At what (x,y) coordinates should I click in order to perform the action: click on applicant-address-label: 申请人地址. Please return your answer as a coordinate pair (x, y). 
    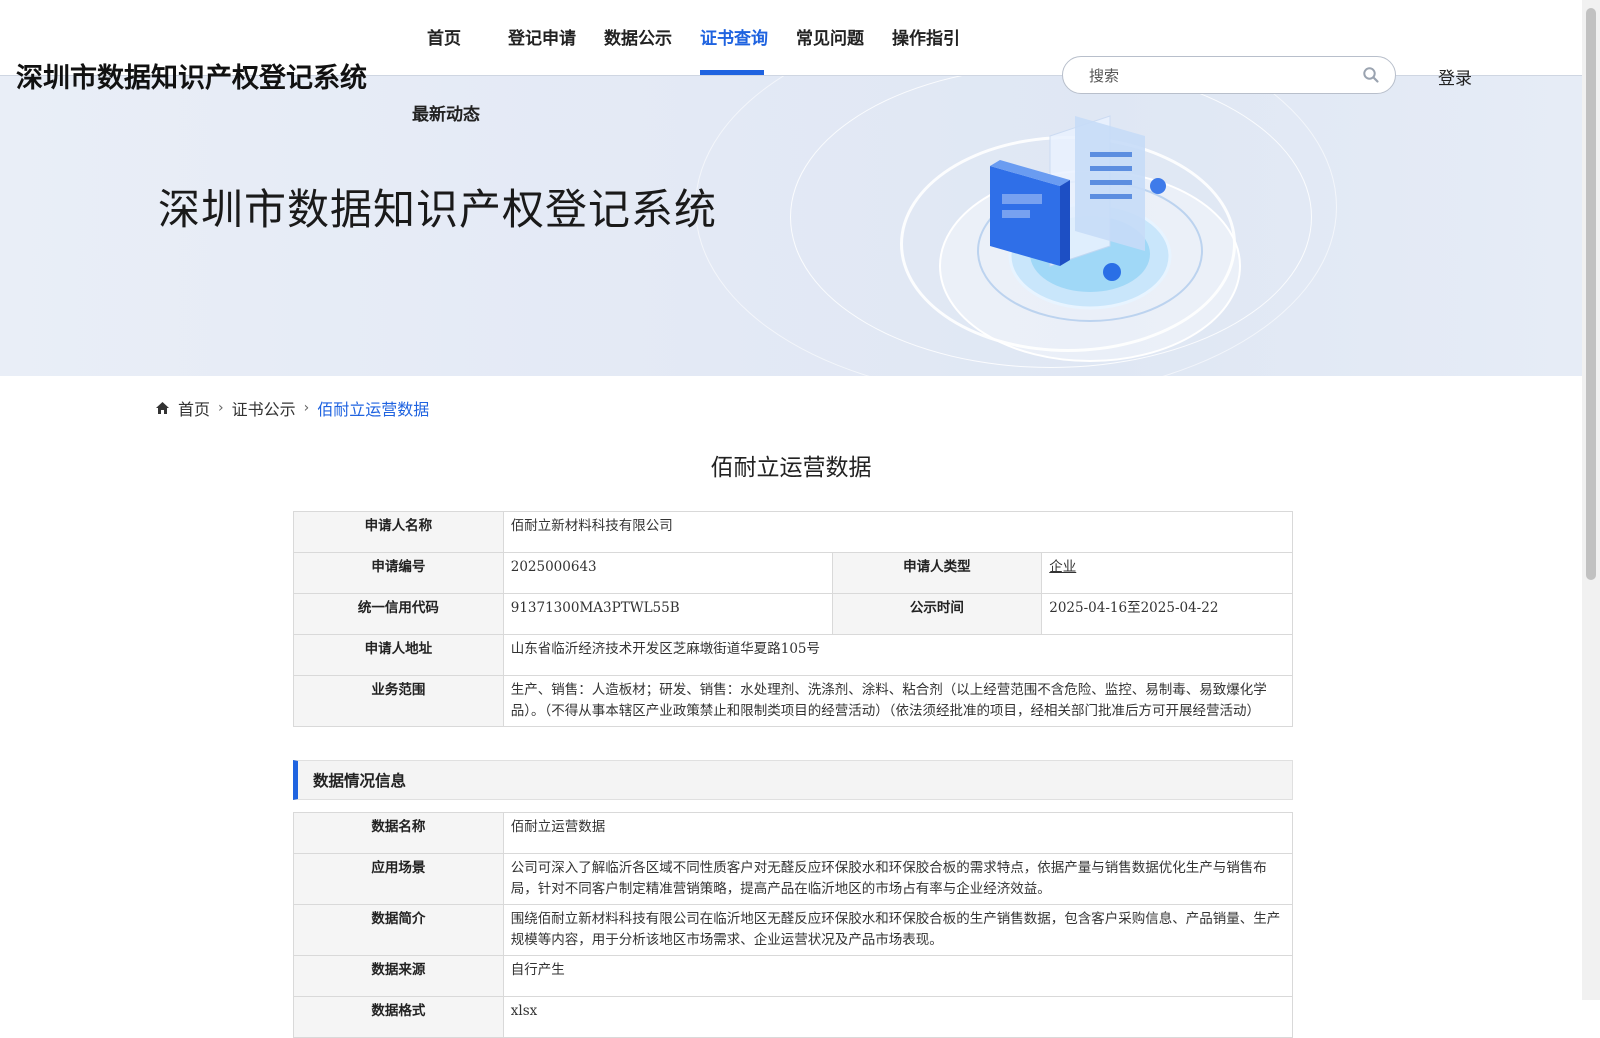
    Looking at the image, I should click on (398, 655).